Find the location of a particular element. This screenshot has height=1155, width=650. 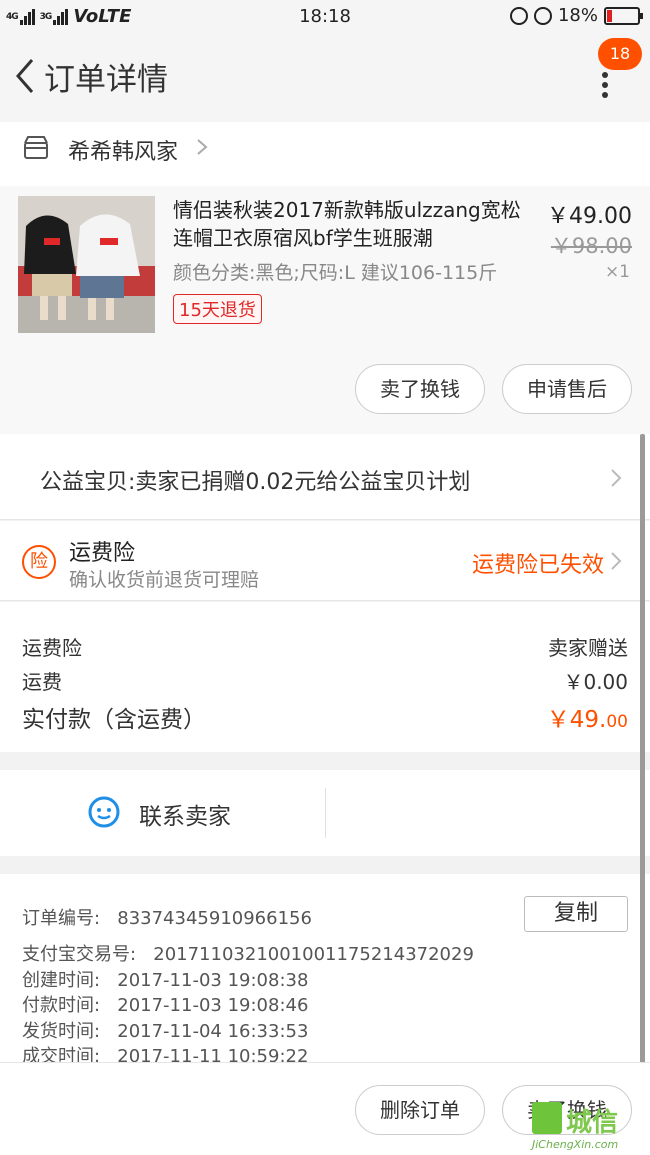

chat-face-icon is located at coordinates (104, 811).